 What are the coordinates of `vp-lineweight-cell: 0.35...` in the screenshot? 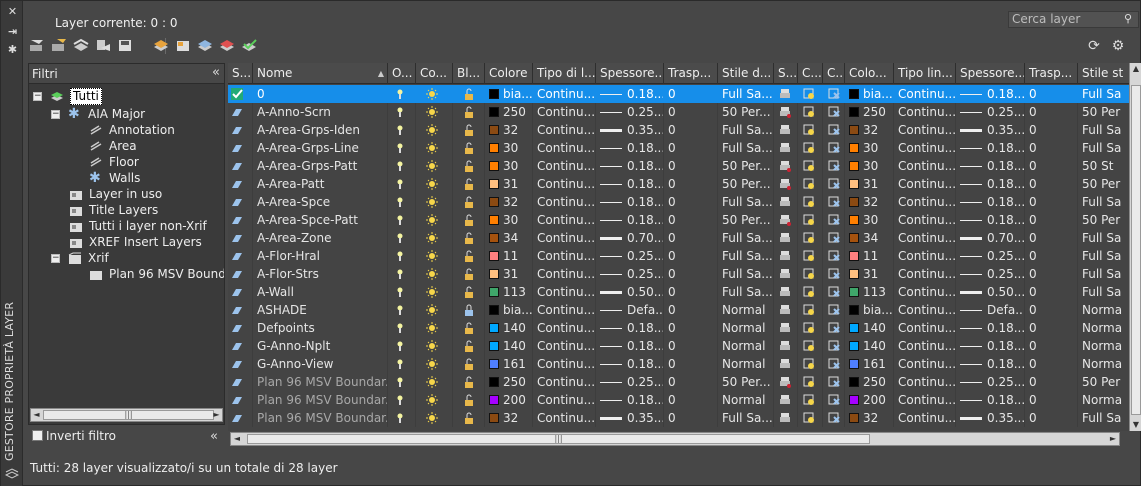 It's located at (990, 130).